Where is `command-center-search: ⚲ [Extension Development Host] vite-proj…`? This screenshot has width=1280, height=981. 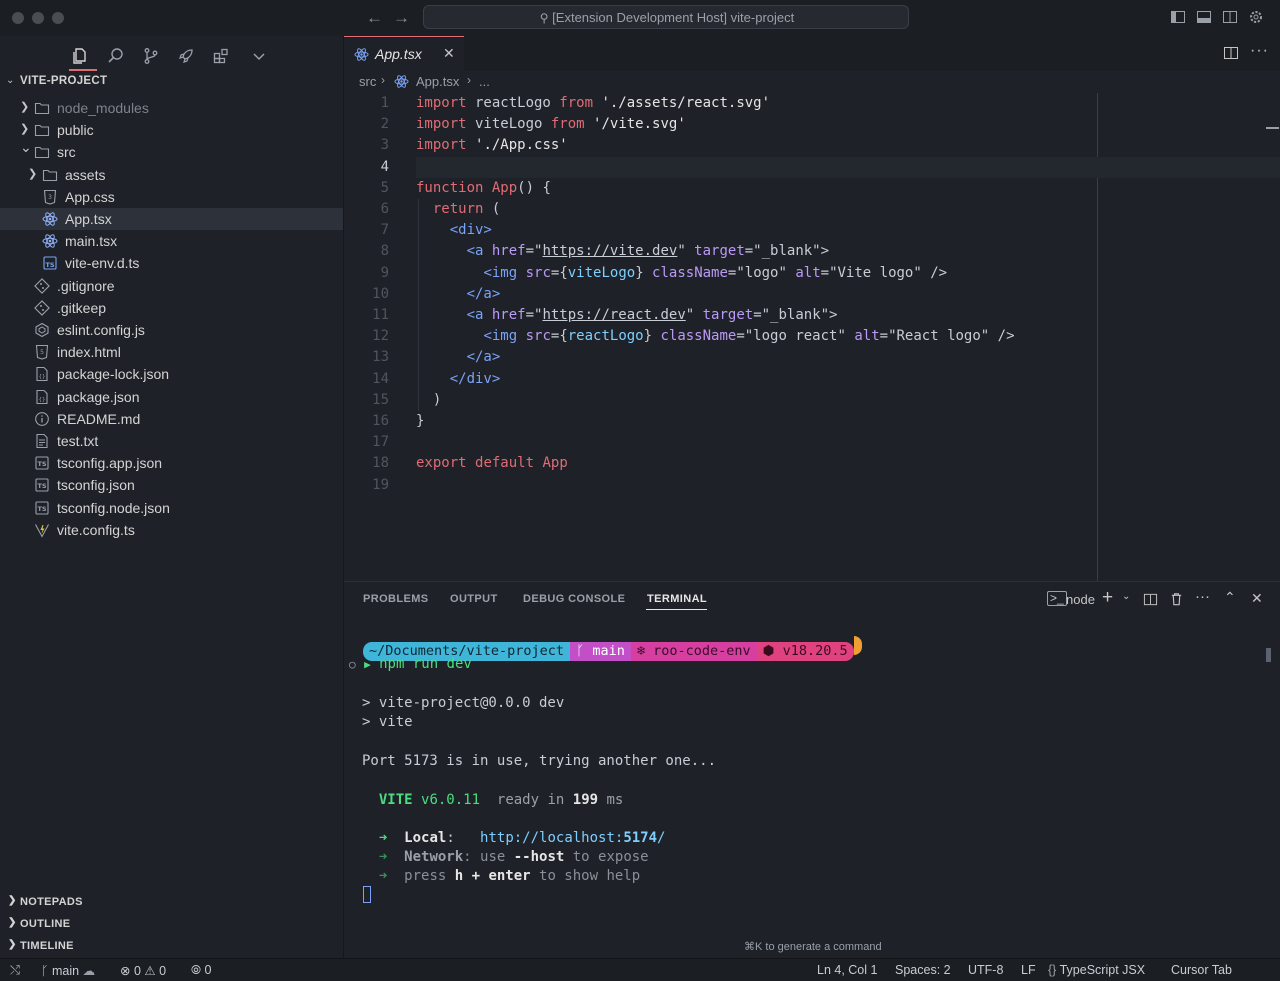
command-center-search: ⚲ [Extension Development Host] vite-proj… is located at coordinates (666, 17).